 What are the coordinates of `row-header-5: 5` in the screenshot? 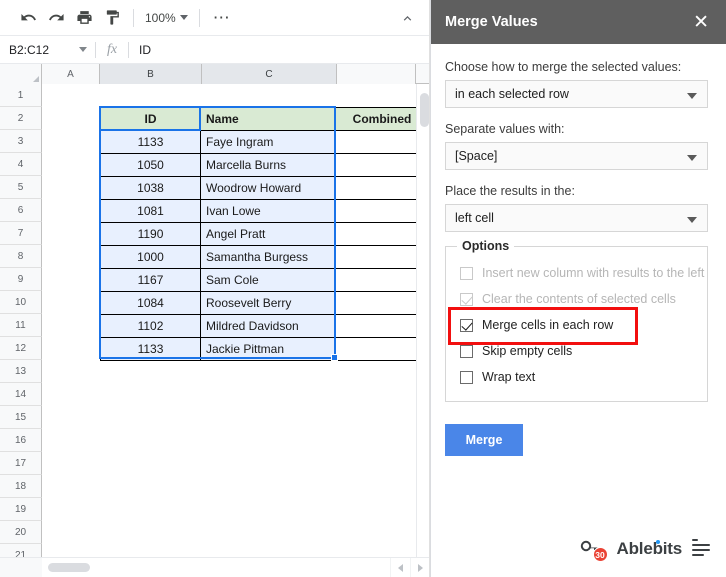 It's located at (21, 187).